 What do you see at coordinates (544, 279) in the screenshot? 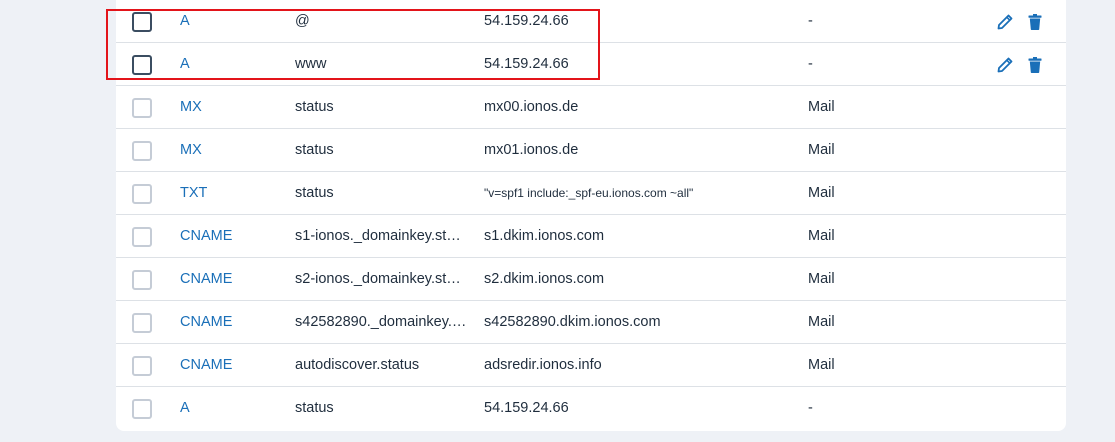
I see `record-value: s2.dkim.ionos.com` at bounding box center [544, 279].